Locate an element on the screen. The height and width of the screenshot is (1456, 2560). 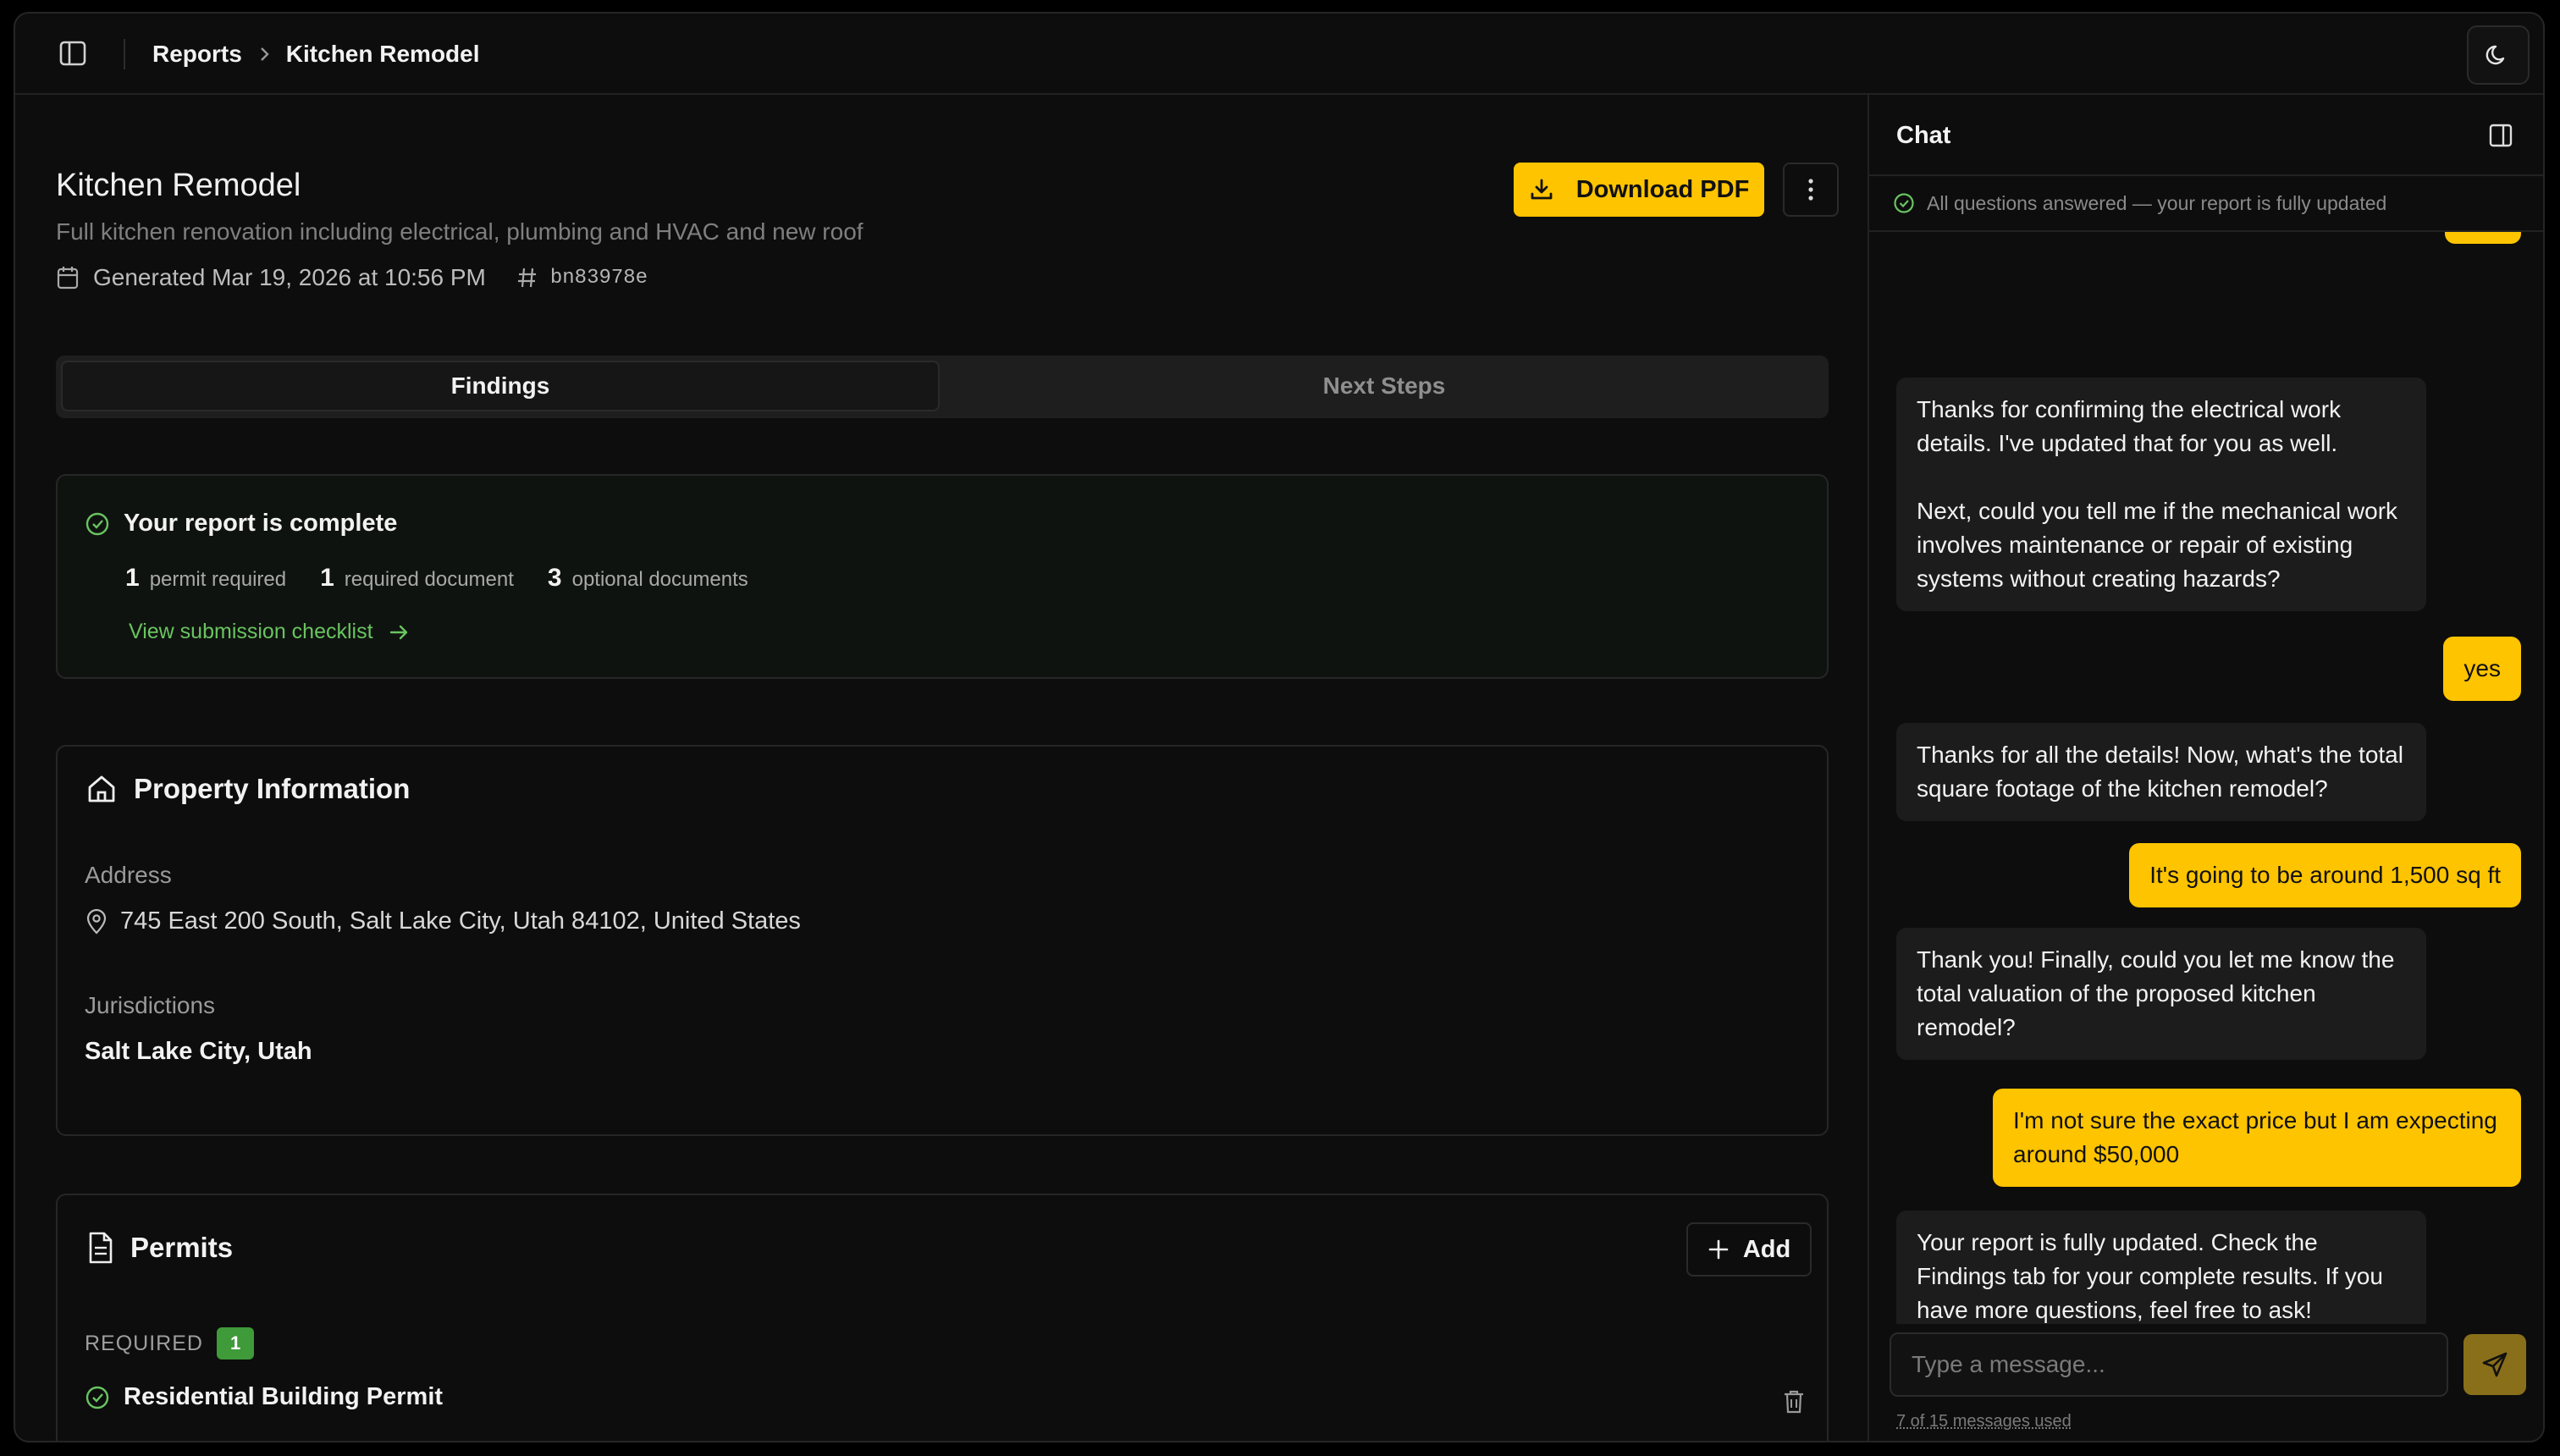
stat-required-docs: 1 required document is located at coordinates (417, 578).